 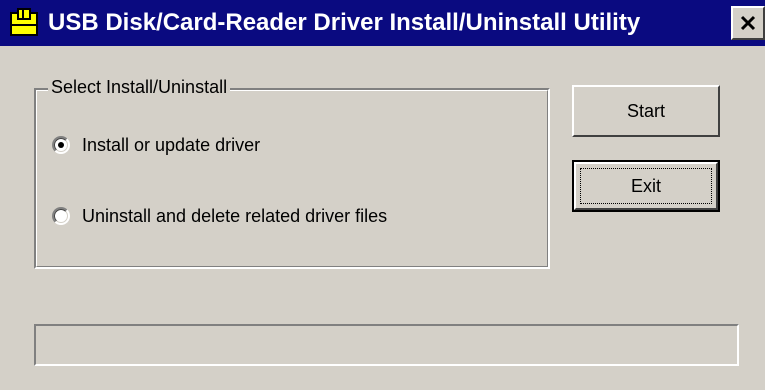 I want to click on exit-button: Exit, so click(x=646, y=186).